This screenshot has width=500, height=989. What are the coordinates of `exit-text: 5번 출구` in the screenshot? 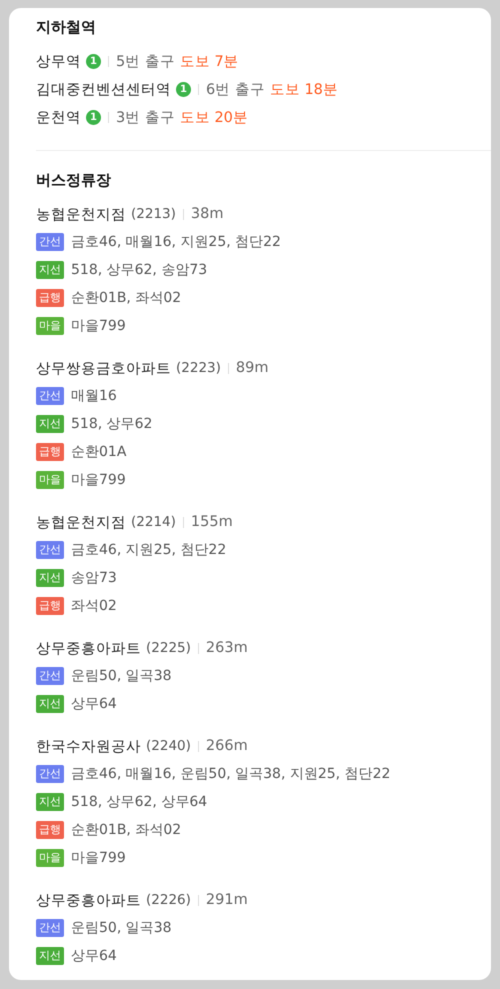 It's located at (145, 61).